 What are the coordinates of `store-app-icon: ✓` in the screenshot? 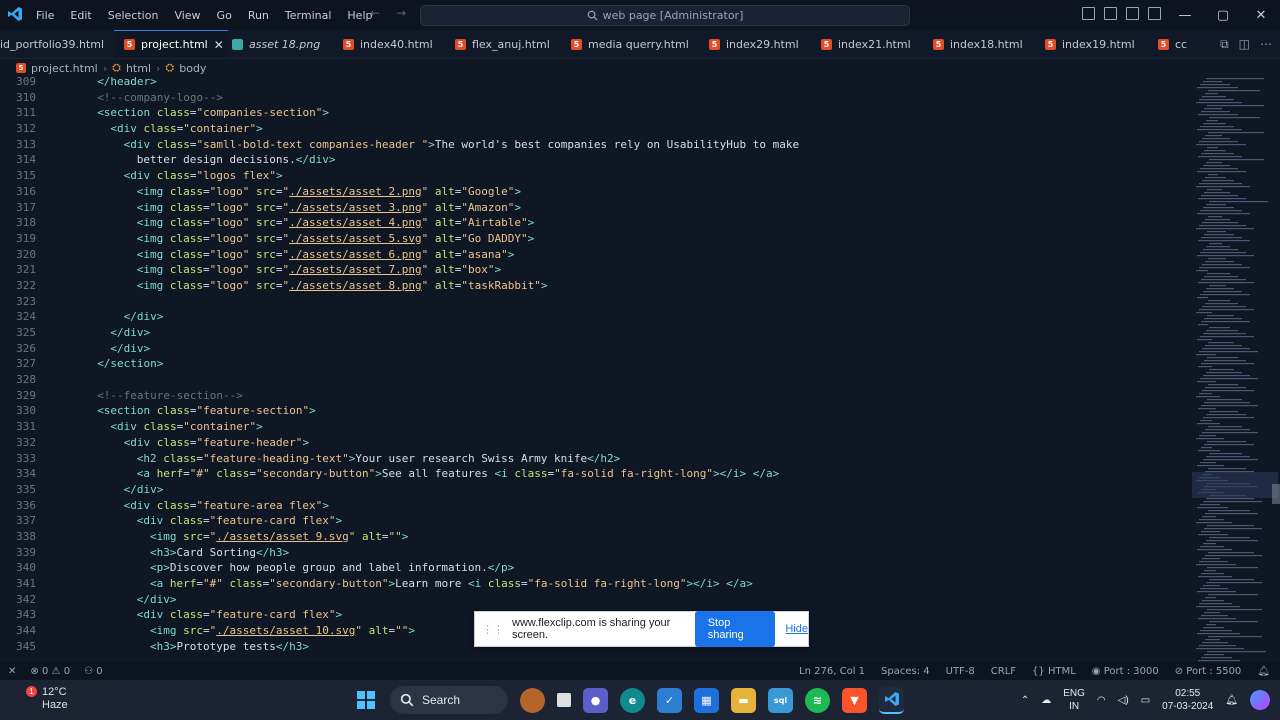 It's located at (669, 700).